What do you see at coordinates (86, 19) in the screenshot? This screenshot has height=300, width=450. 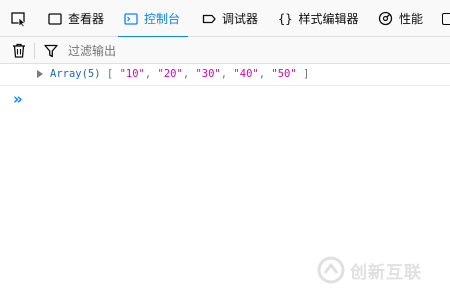 I see `tab-label: 查看器` at bounding box center [86, 19].